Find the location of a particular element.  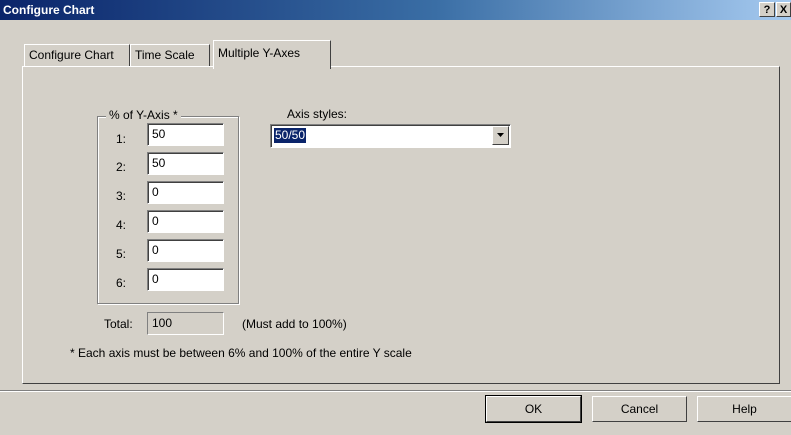

axis-styles-select: 50/50 is located at coordinates (390, 136).